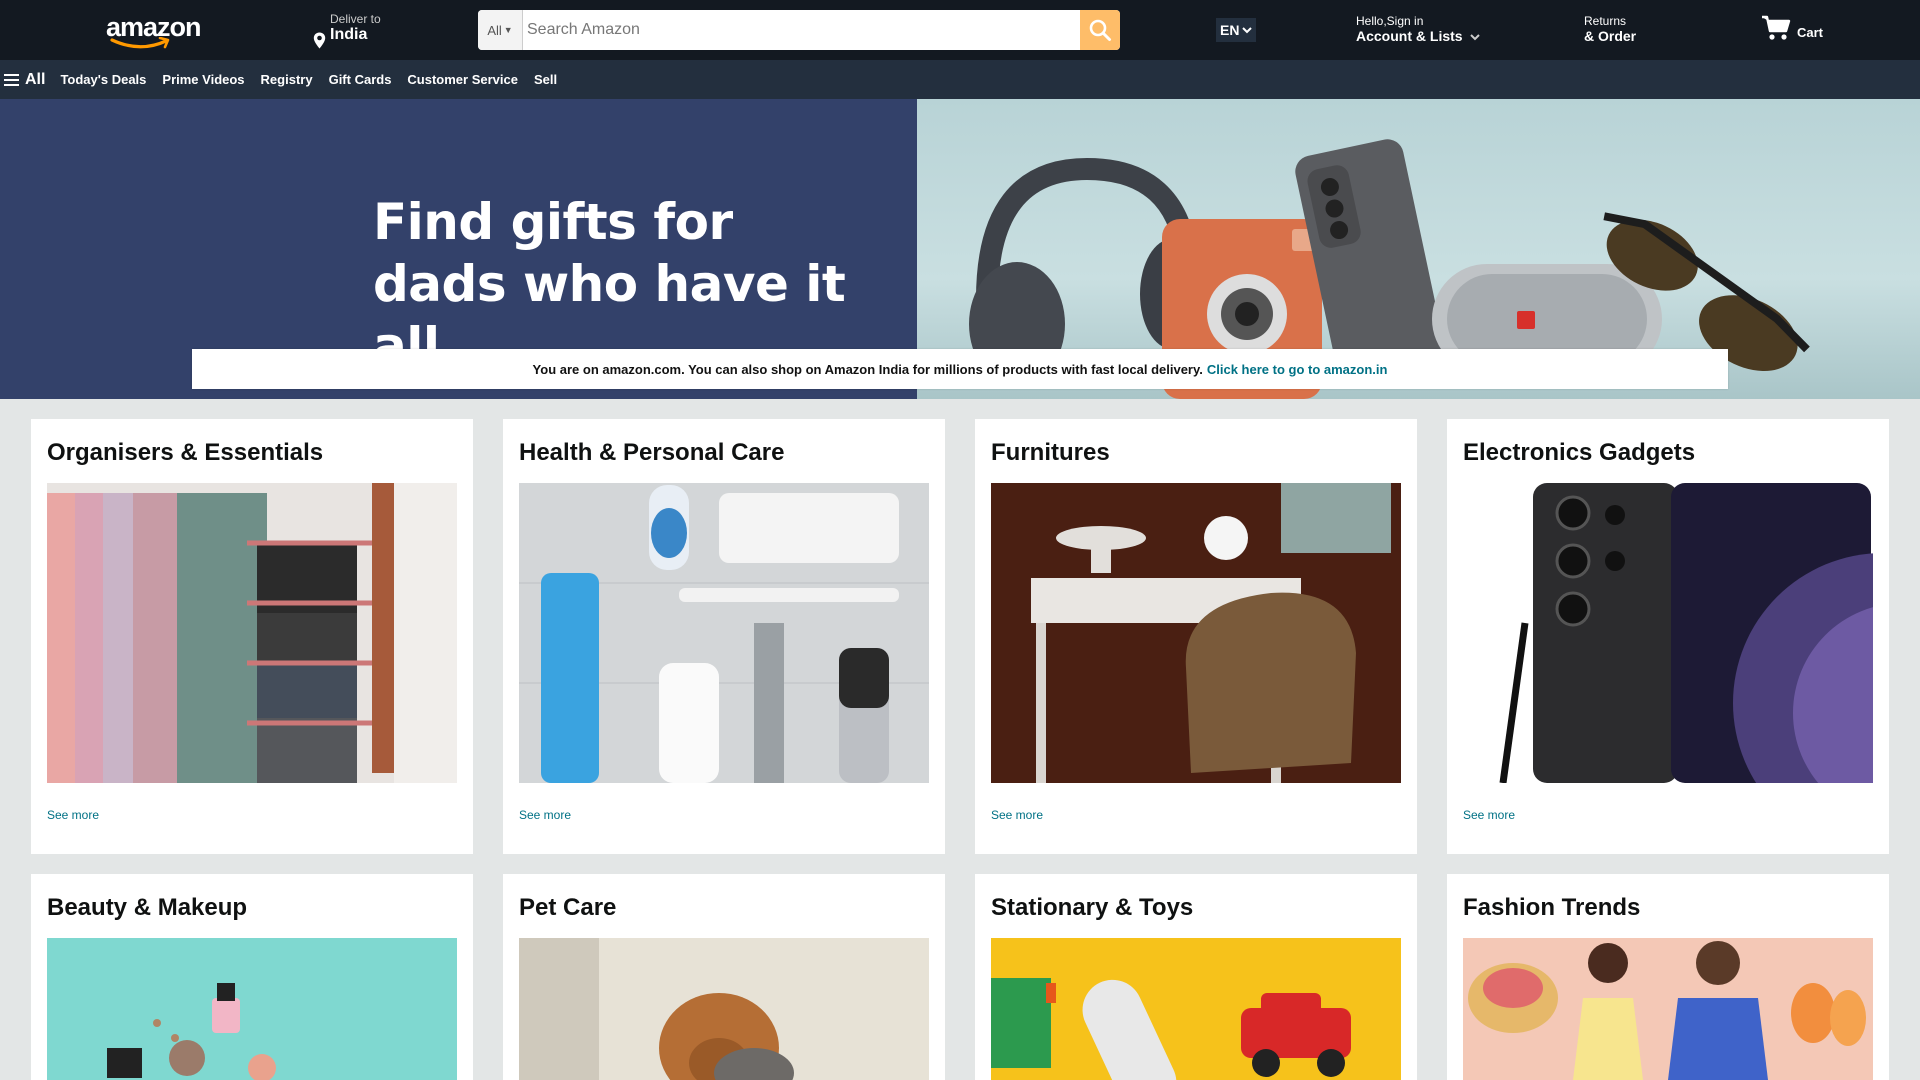  What do you see at coordinates (1230, 30) in the screenshot?
I see `language-label: EN` at bounding box center [1230, 30].